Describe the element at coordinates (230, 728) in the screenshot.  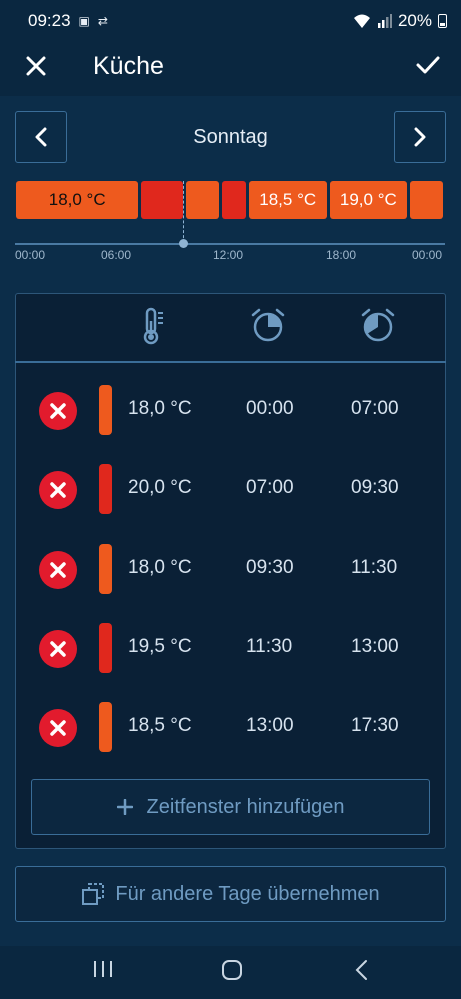
I see `time-slot-row: 18,5 °C 13:00 17:30` at that location.